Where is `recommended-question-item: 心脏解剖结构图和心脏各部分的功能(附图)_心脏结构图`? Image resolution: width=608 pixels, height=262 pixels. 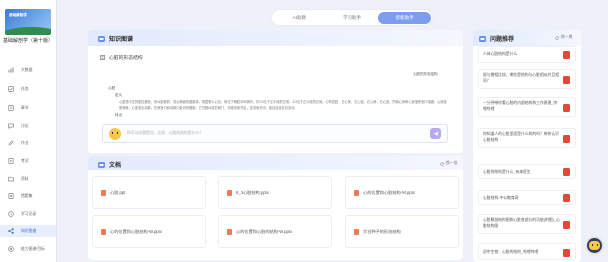
recommended-question-item: 心脏解剖结构图和心脏各部分的功能(附图)_心脏结构图 is located at coordinates (527, 224).